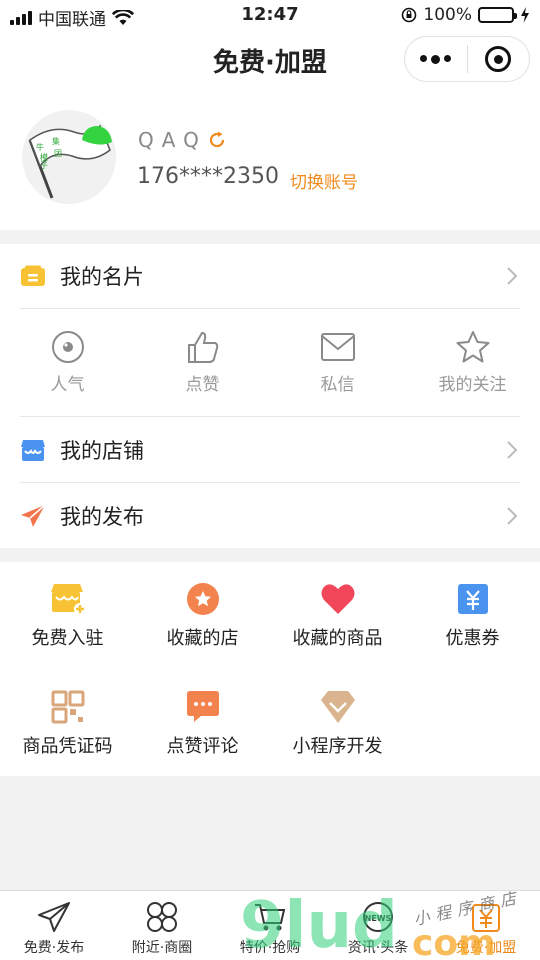 The width and height of the screenshot is (540, 960). What do you see at coordinates (208, 176) in the screenshot?
I see `phone-number: 176****2350` at bounding box center [208, 176].